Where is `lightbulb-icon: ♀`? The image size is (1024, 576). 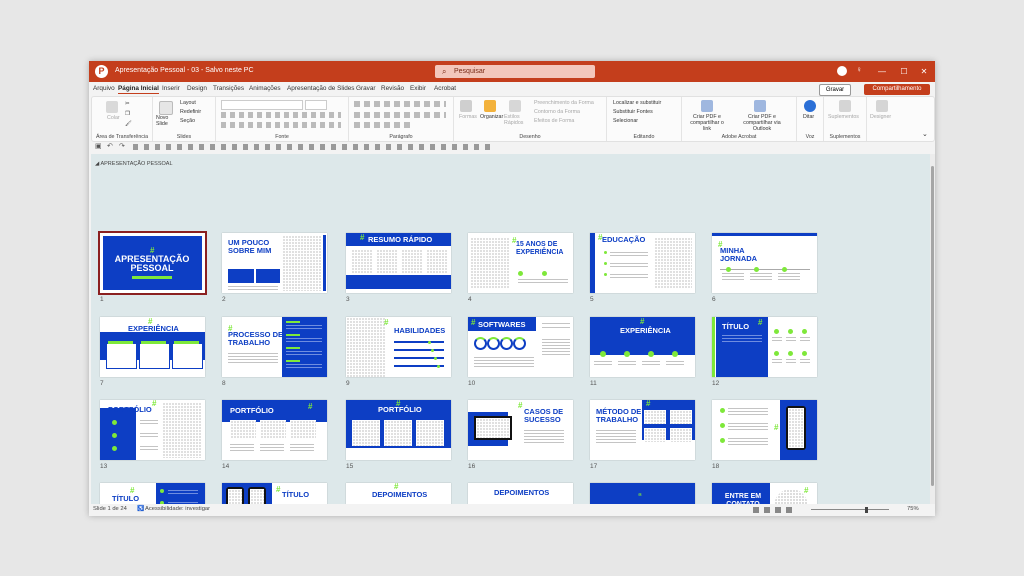 lightbulb-icon: ♀ is located at coordinates (859, 69).